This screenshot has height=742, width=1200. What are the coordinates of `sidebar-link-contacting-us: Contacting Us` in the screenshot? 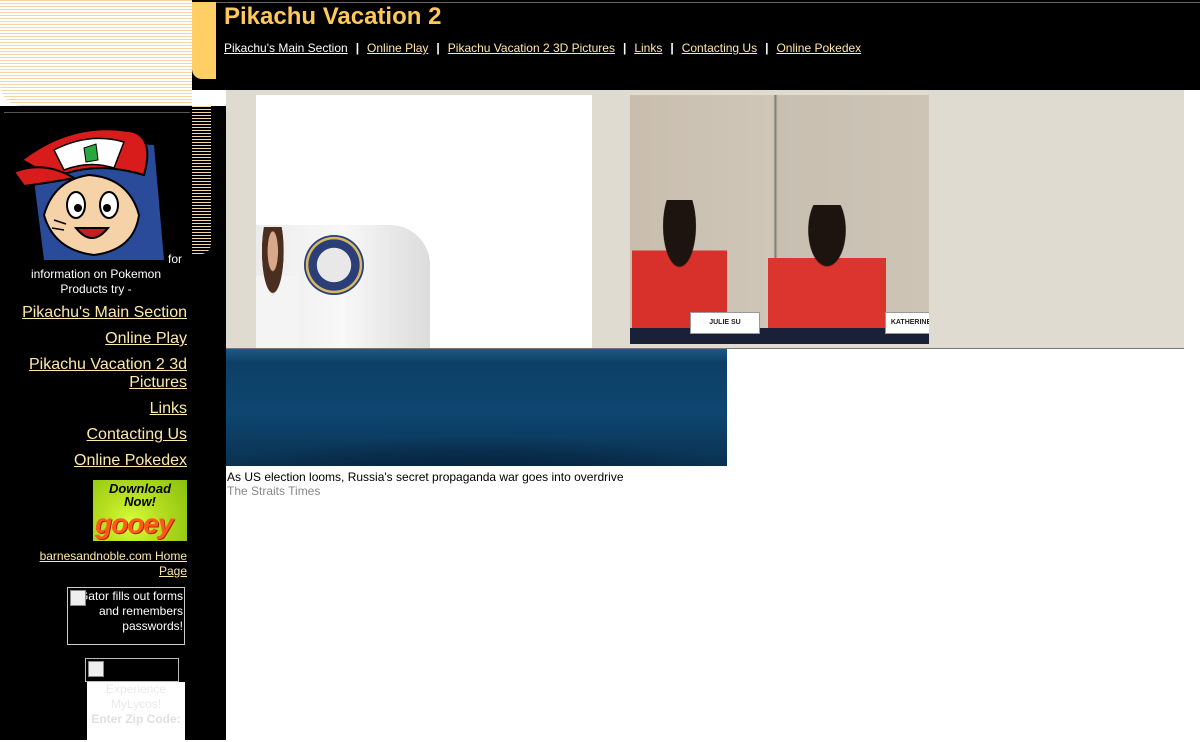 It's located at (97, 435).